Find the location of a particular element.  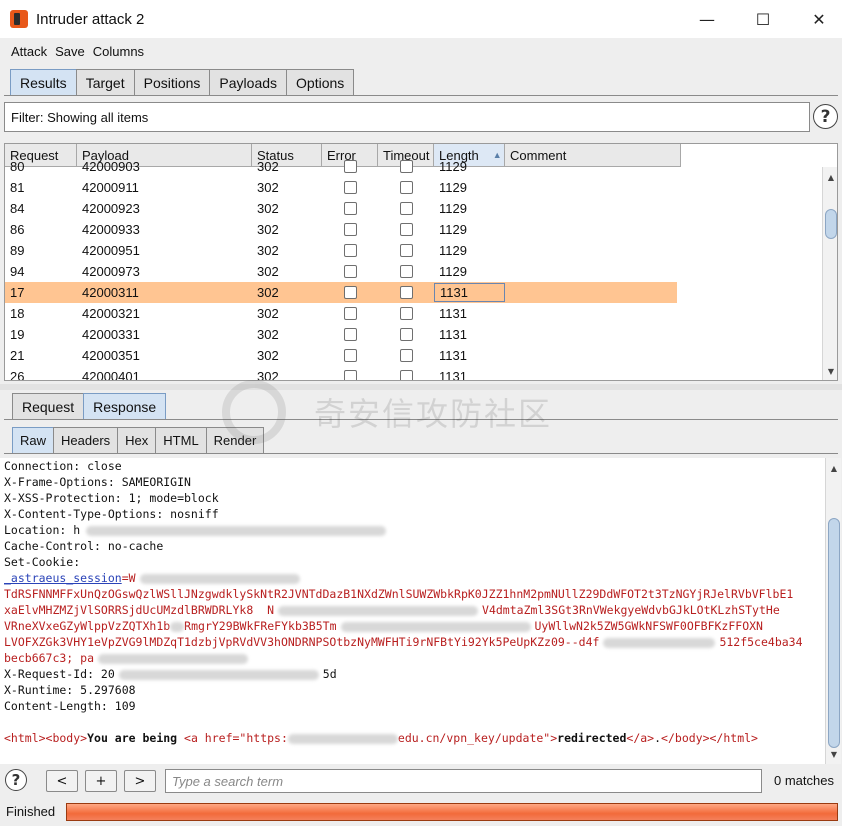

table-row: 89 42000951 302 1129 is located at coordinates (341, 250).